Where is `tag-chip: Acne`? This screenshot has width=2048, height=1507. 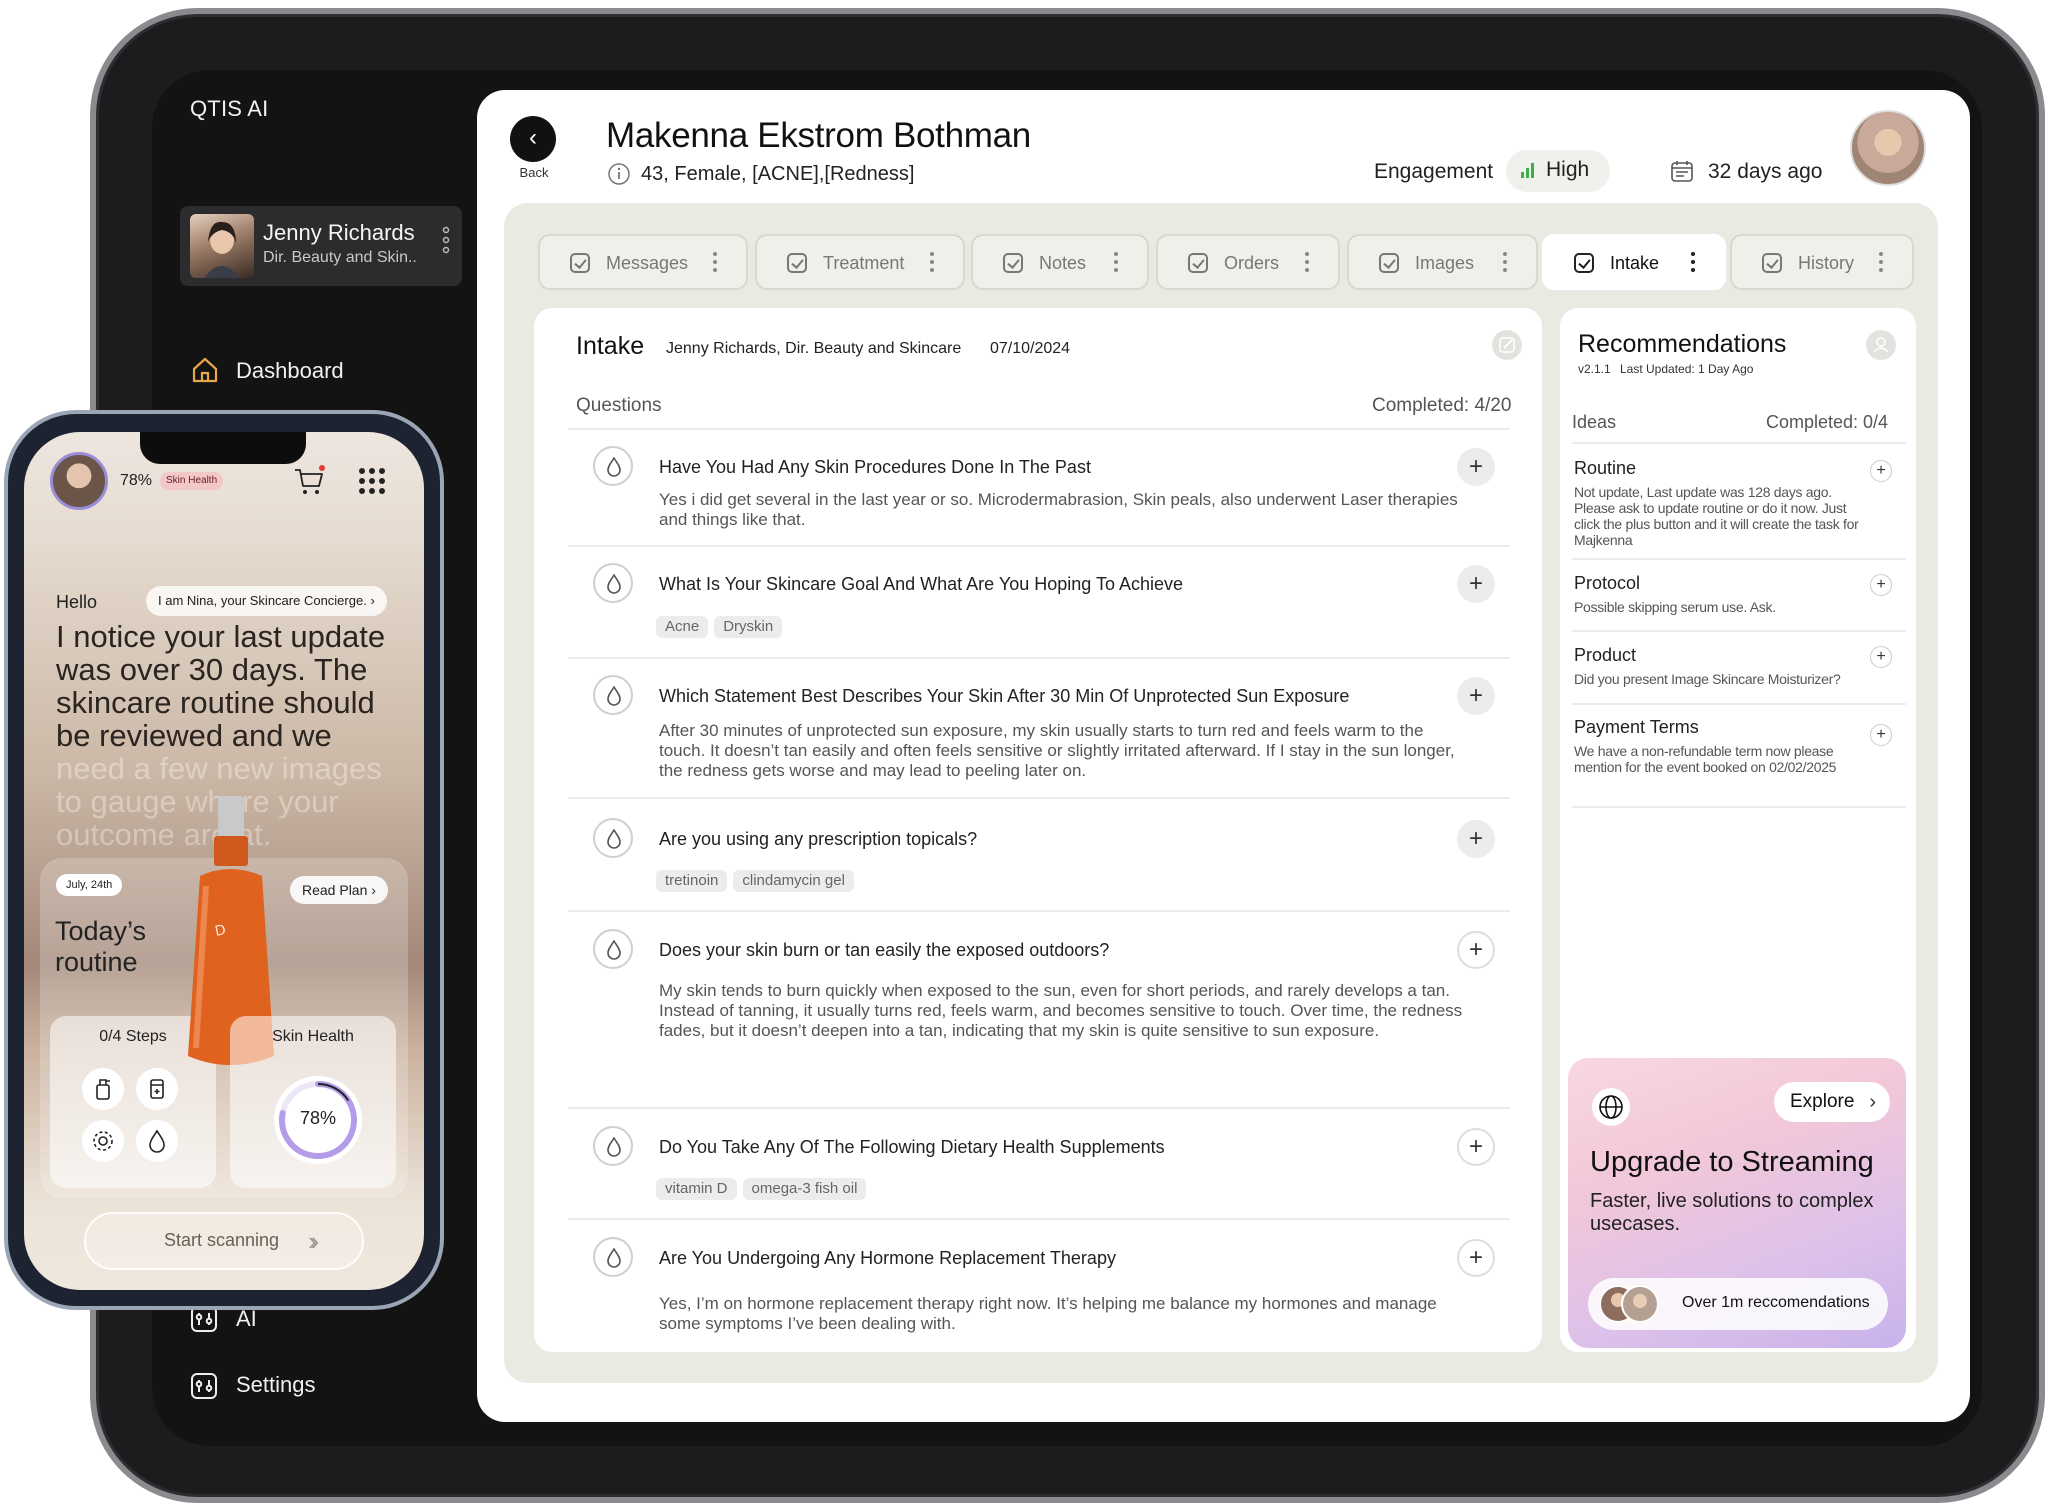 tag-chip: Acne is located at coordinates (682, 627).